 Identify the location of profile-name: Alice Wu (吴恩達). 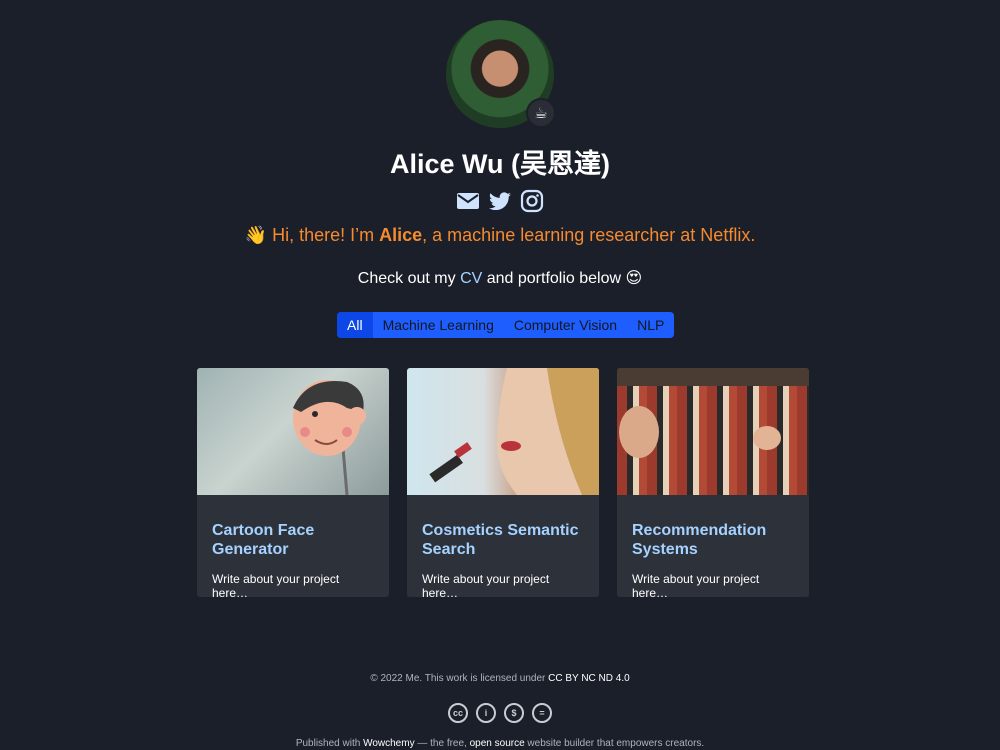
(499, 164).